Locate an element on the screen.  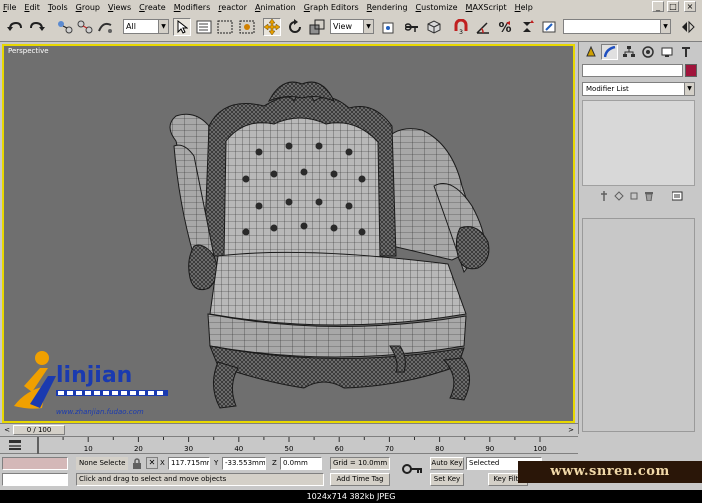
x-coord-field: 117.715mm is located at coordinates (189, 463).